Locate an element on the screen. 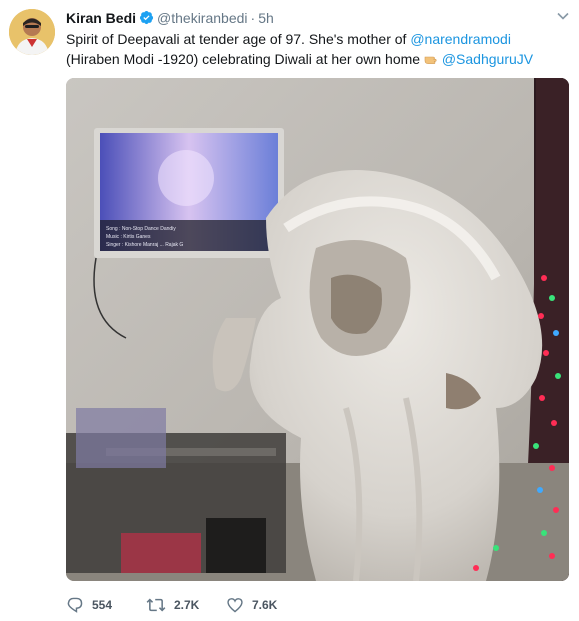 The height and width of the screenshot is (621, 579). tv-song-value: Non-Stop Dance Dandiy is located at coordinates (149, 229).